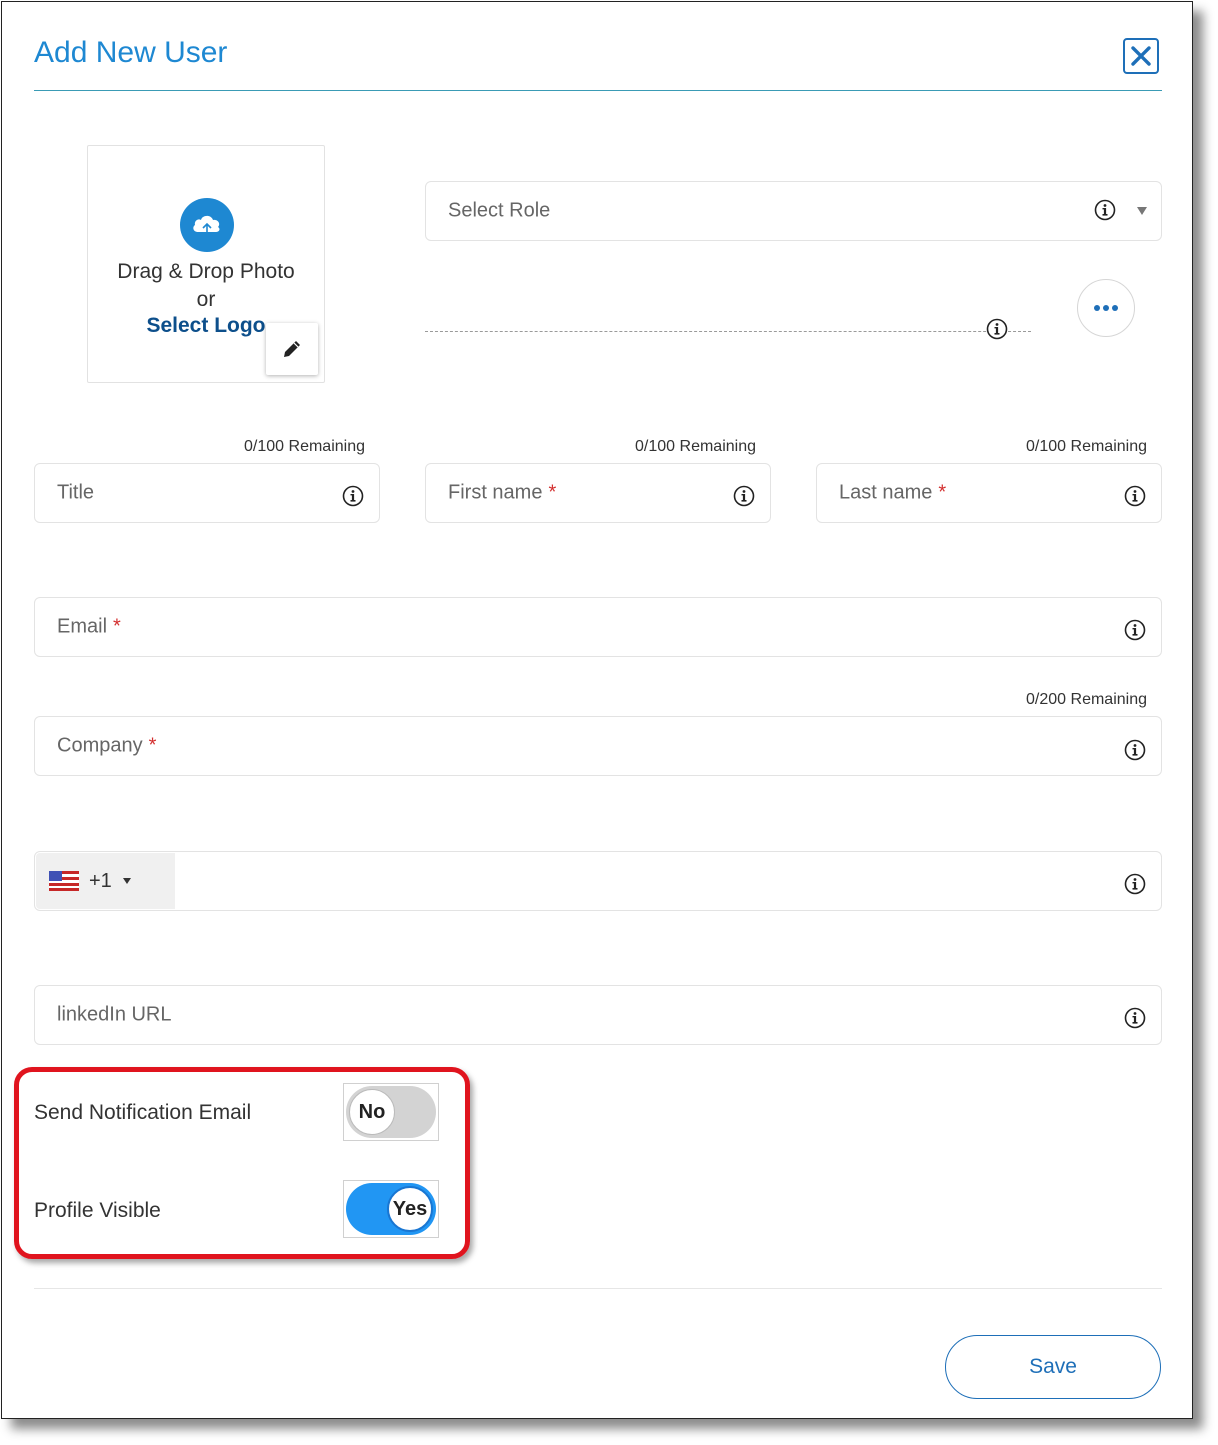 This screenshot has width=1218, height=1445. Describe the element at coordinates (598, 1015) in the screenshot. I see `linkedin-url-input: linkedIn URL` at that location.